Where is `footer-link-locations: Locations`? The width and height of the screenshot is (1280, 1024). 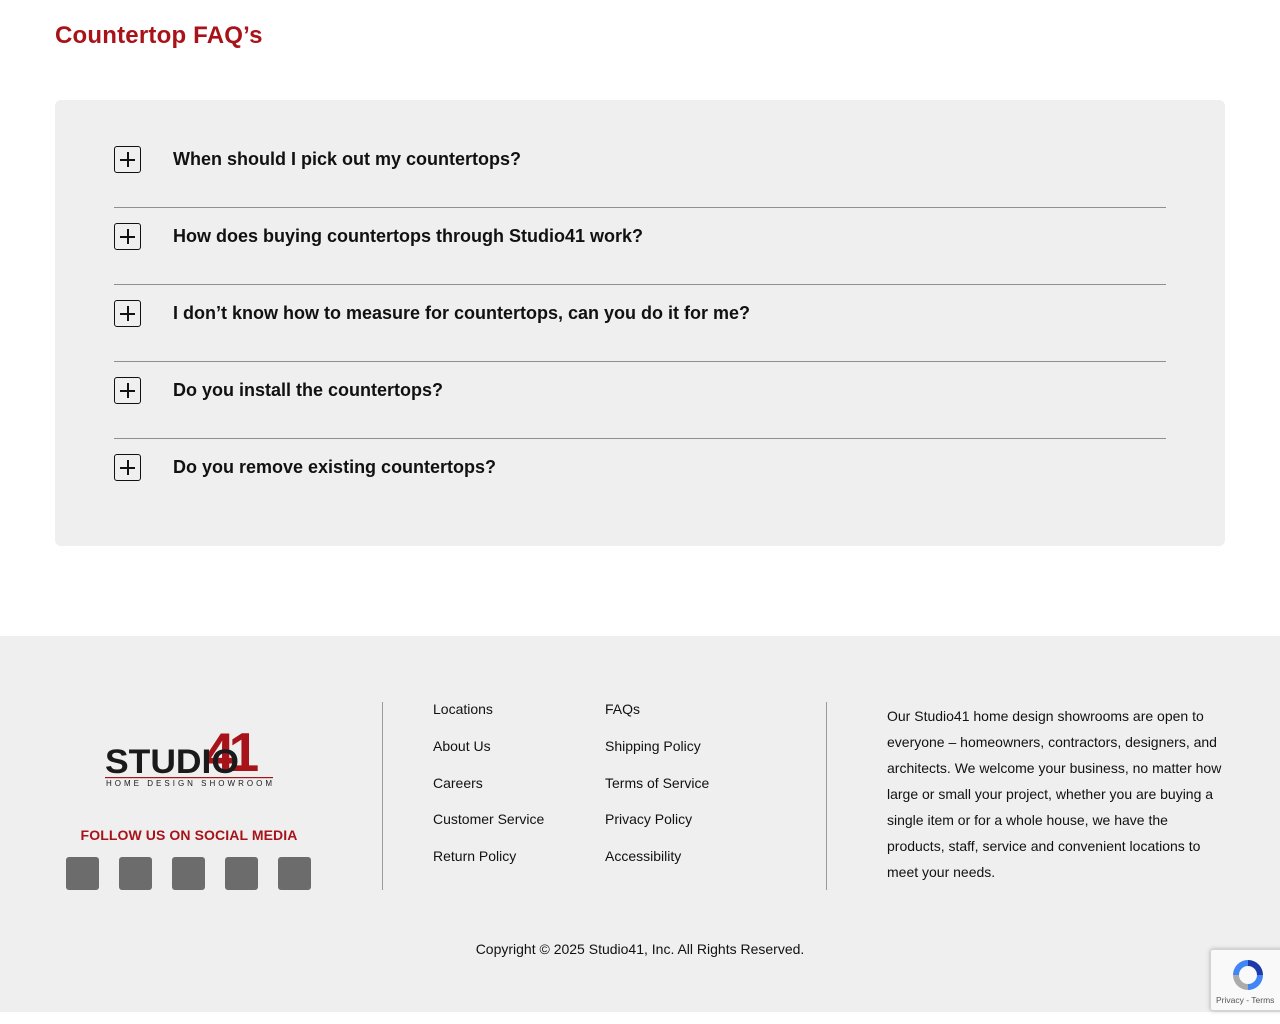
footer-link-locations: Locations is located at coordinates (488, 718).